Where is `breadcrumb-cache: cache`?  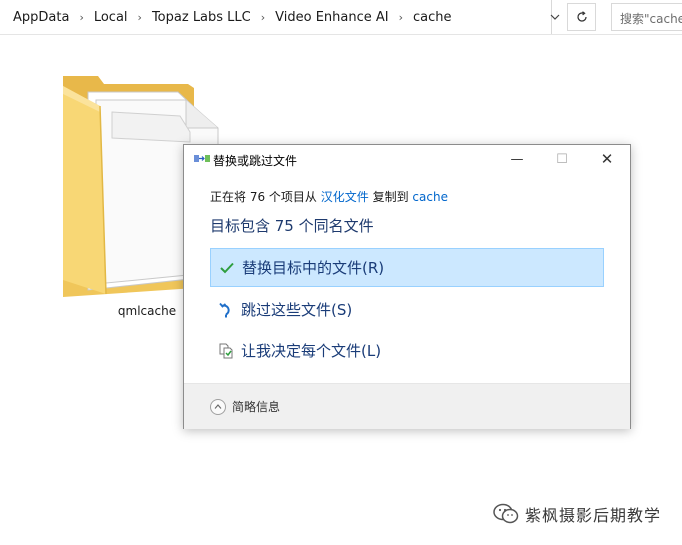 breadcrumb-cache: cache is located at coordinates (432, 17).